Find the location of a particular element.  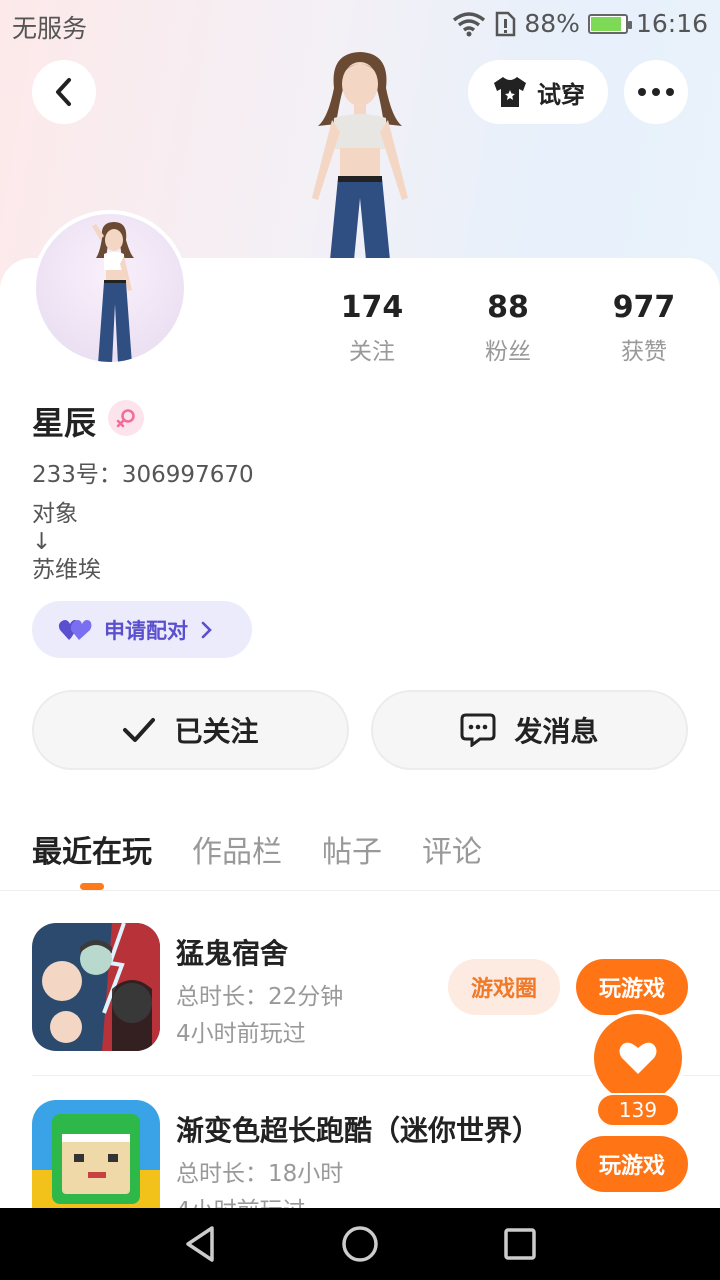

avatar is located at coordinates (110, 288).